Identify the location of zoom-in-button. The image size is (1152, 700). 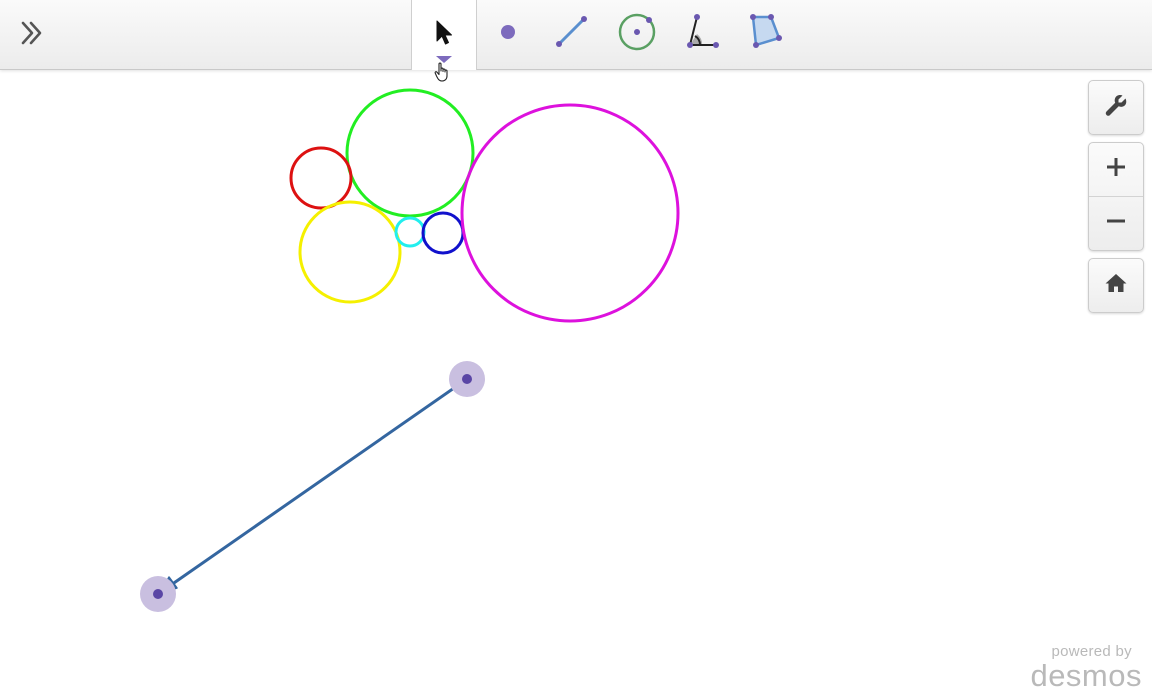
(1116, 169).